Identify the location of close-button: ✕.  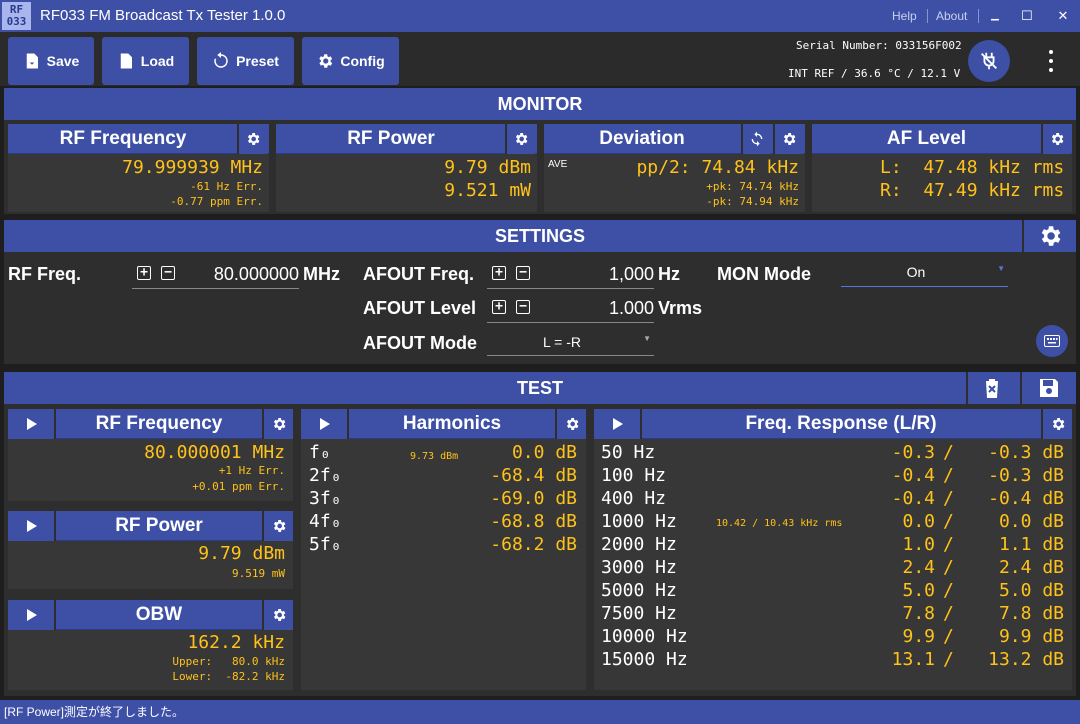
(1063, 16).